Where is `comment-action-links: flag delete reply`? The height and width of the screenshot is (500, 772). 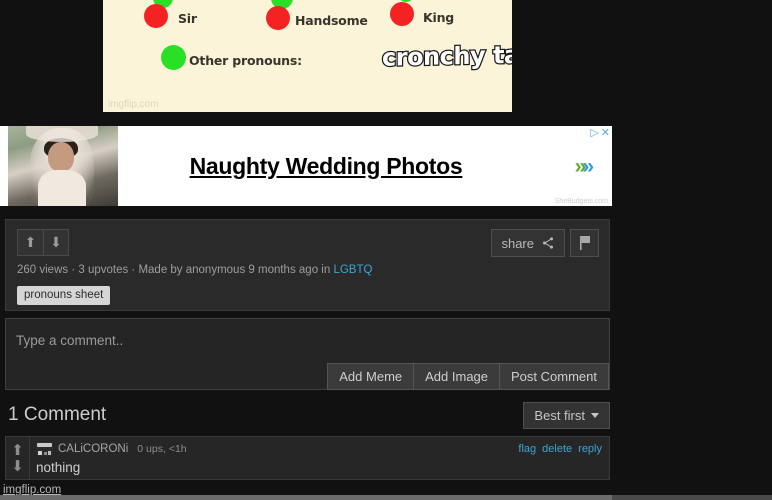
comment-action-links: flag delete reply is located at coordinates (560, 449).